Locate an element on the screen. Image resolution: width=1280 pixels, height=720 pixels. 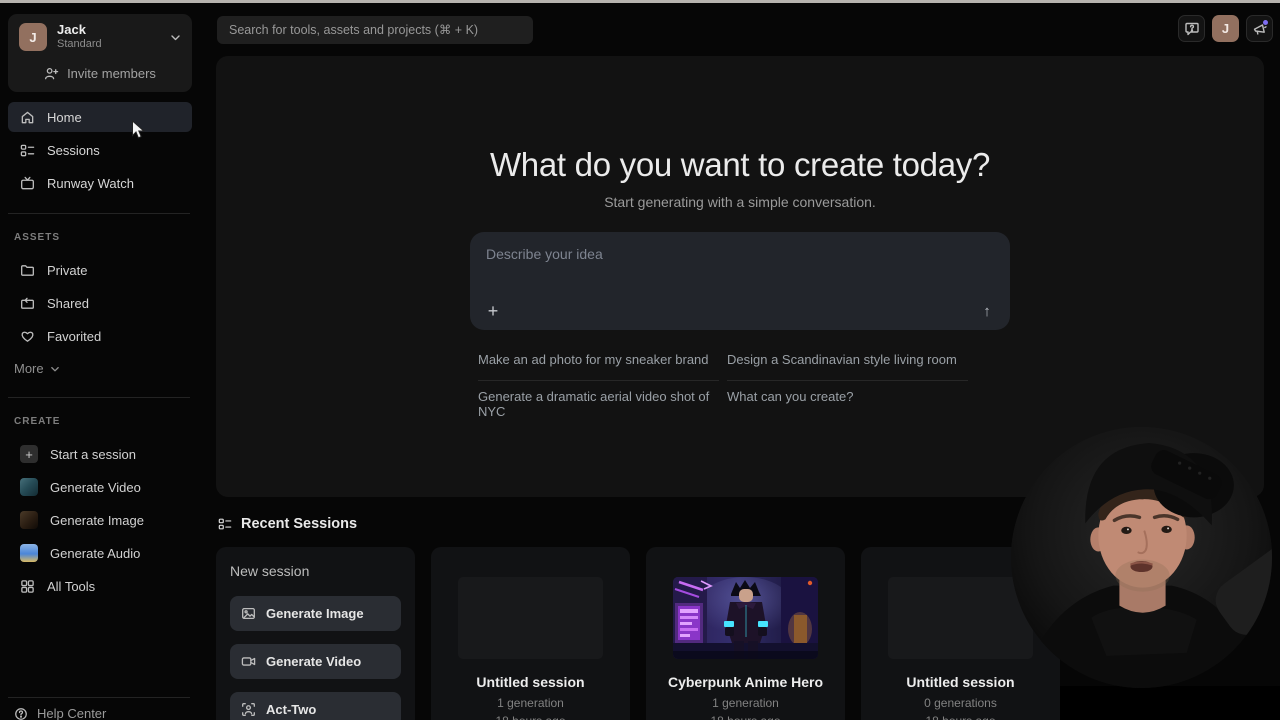
heart-icon is located at coordinates (27, 336).